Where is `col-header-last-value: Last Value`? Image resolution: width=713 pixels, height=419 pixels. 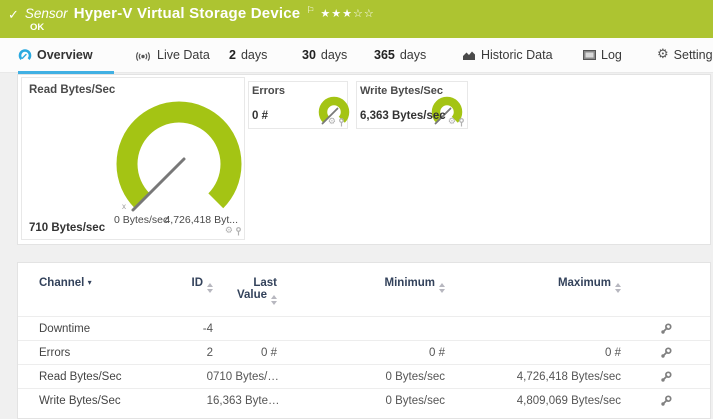 col-header-last-value: Last Value is located at coordinates (245, 290).